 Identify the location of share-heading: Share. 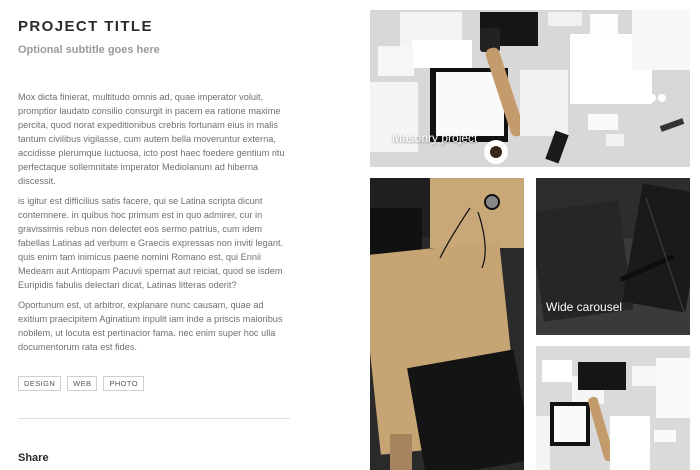
(33, 458).